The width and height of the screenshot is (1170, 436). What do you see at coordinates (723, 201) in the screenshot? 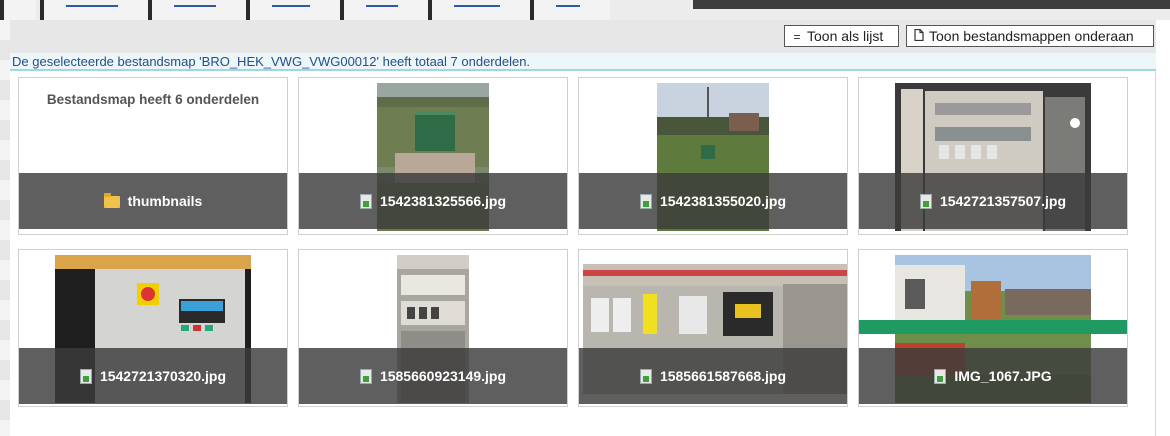
I see `file-name: 1542381355020.jpg` at bounding box center [723, 201].